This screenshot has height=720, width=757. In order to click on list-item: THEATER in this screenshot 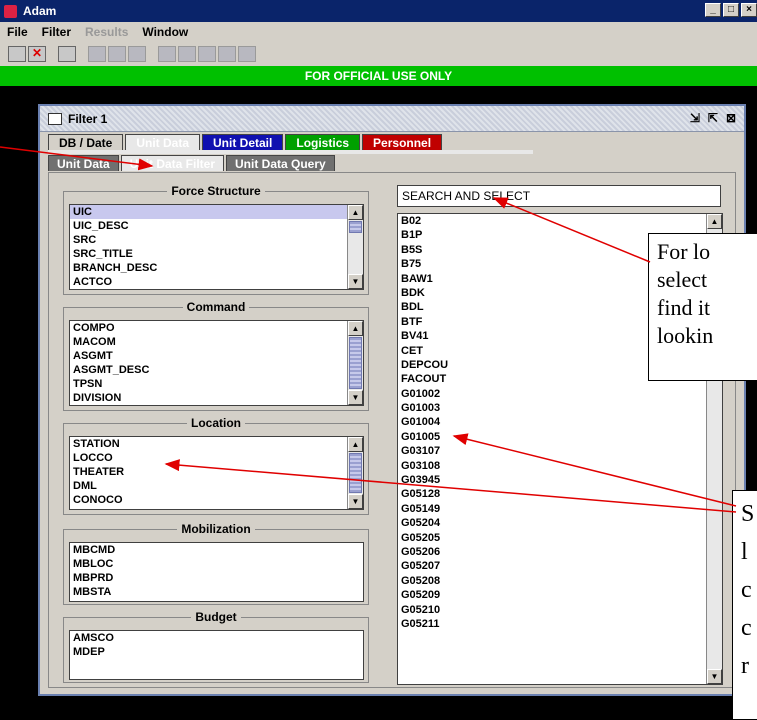, I will do `click(216, 472)`.